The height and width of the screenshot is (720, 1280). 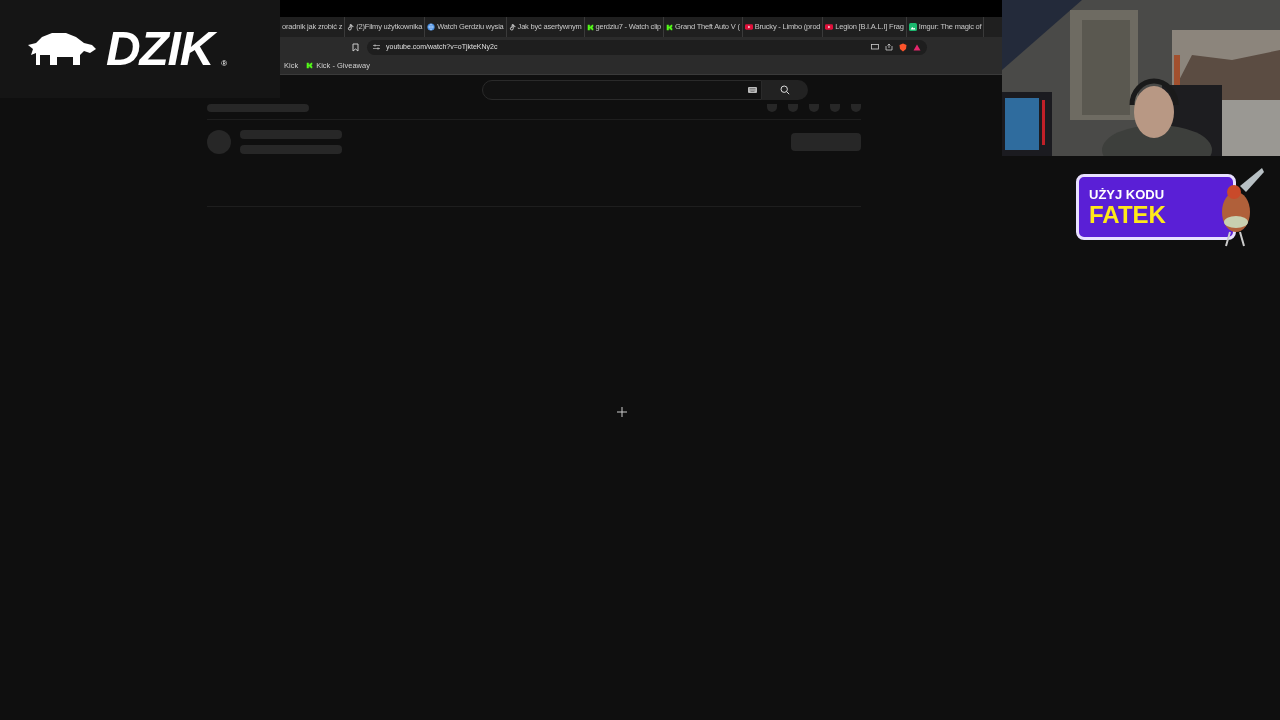 I want to click on bookmark-icon, so click(x=355, y=47).